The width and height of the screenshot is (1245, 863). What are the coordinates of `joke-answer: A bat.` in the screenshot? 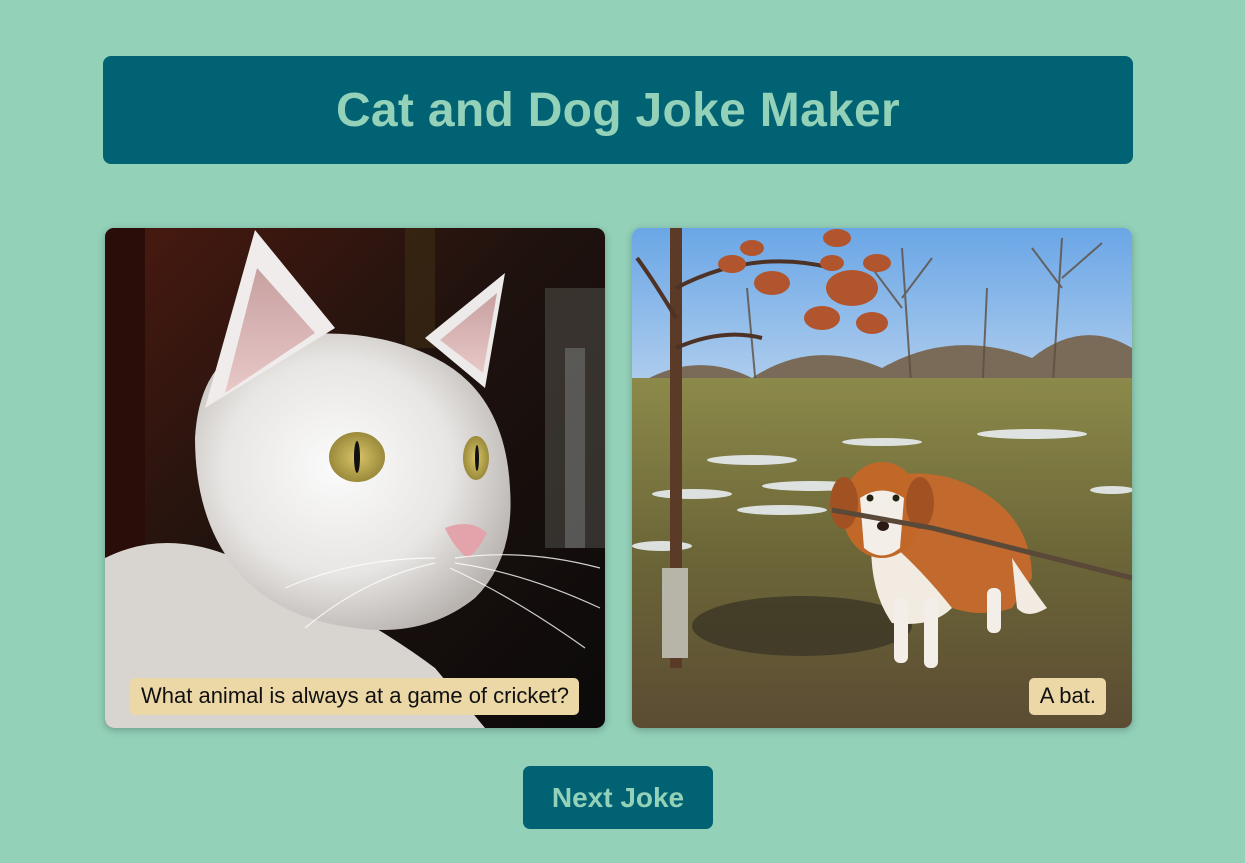 It's located at (1067, 696).